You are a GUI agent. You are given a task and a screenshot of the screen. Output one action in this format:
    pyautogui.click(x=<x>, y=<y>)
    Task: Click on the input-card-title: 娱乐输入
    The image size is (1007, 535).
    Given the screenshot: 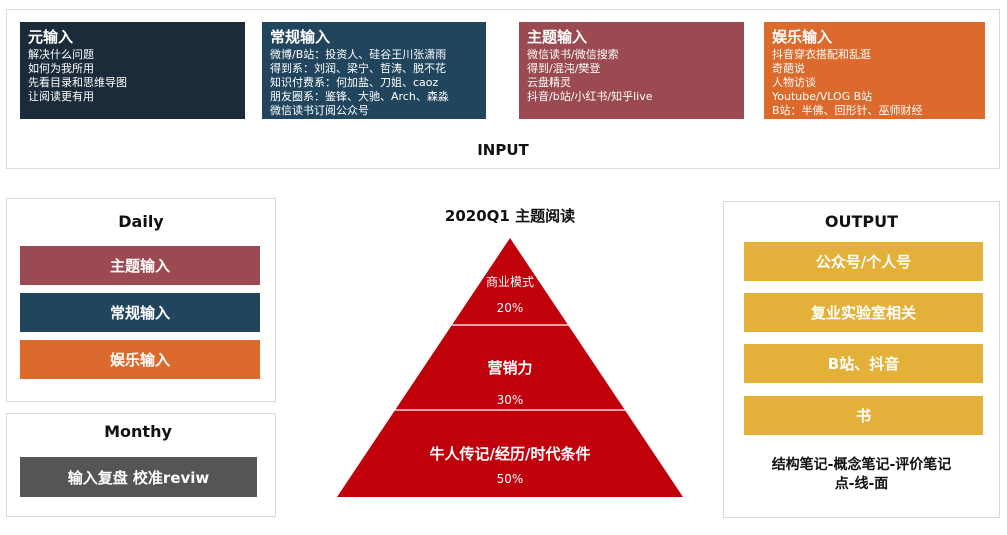 What is the action you would take?
    pyautogui.click(x=802, y=37)
    